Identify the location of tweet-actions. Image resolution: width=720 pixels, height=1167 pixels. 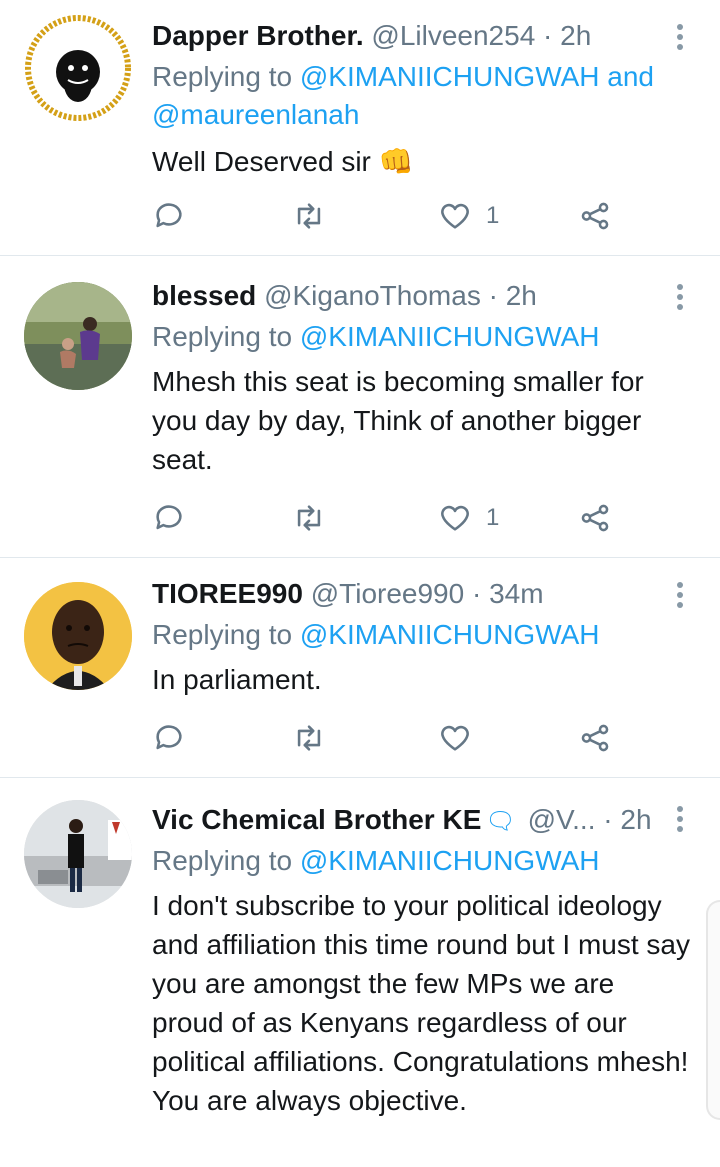
(387, 738).